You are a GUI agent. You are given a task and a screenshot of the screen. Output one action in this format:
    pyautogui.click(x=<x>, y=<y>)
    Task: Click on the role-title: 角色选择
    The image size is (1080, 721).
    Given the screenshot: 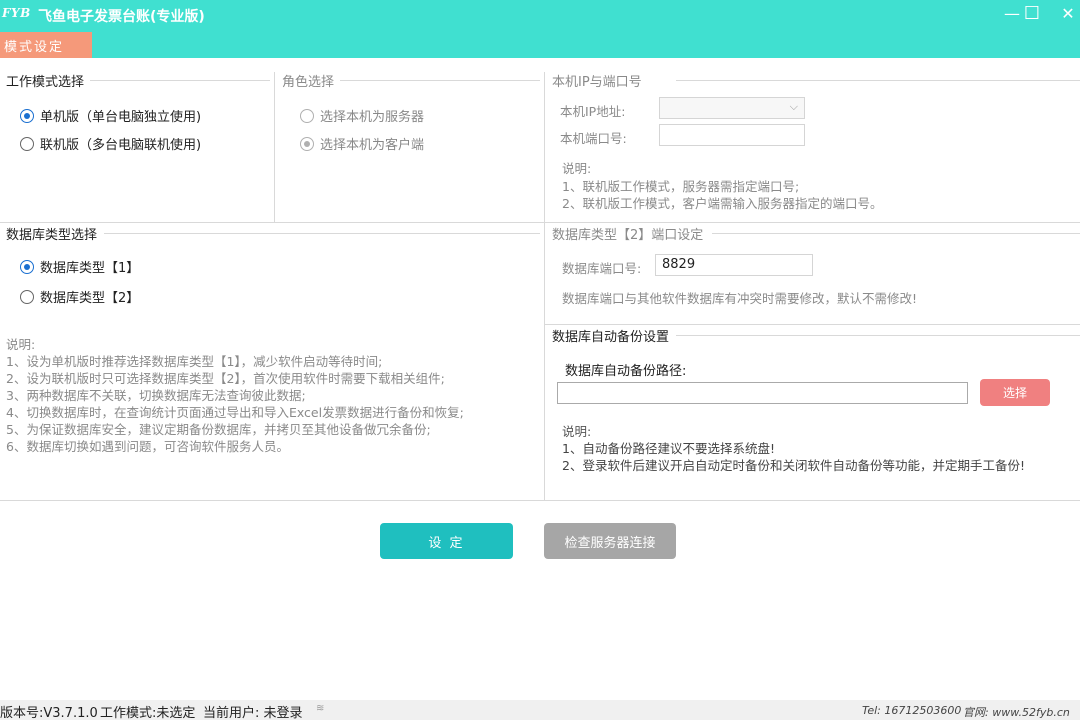 What is the action you would take?
    pyautogui.click(x=310, y=80)
    